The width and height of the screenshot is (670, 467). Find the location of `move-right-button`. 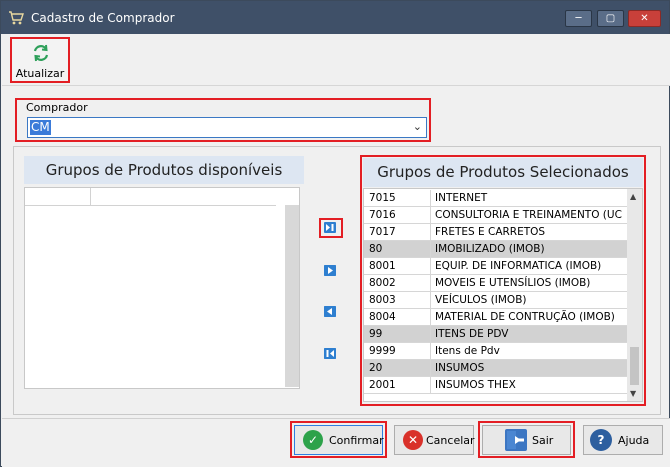

move-right-button is located at coordinates (331, 272).